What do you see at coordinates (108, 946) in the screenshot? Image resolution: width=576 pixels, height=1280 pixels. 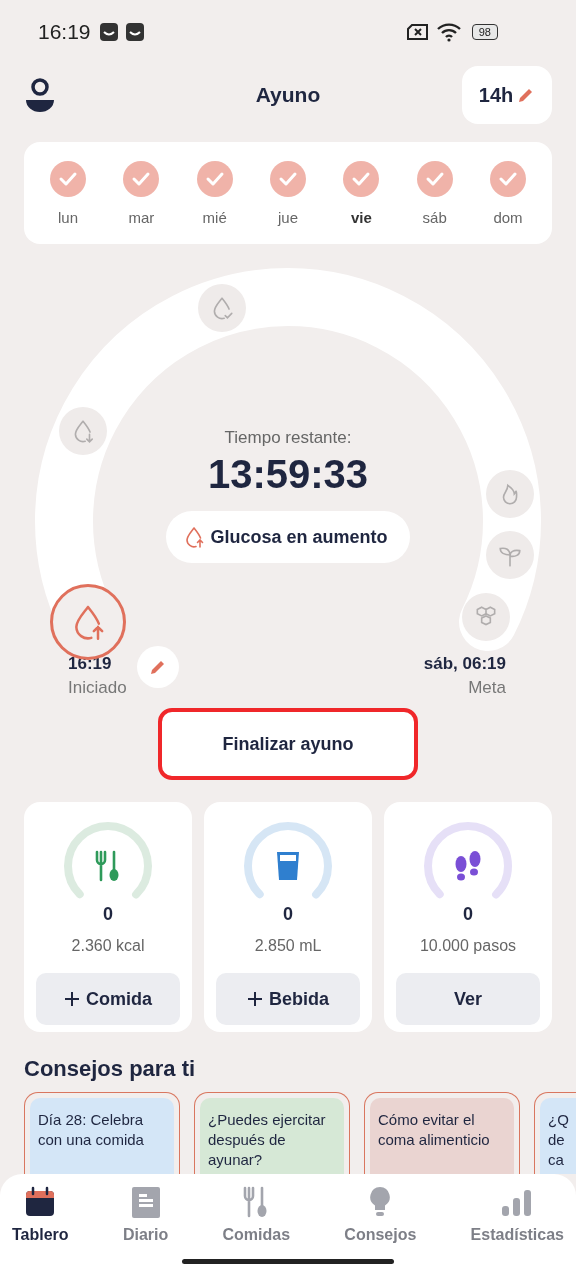 I see `tracker-target: 2.360 kcal` at bounding box center [108, 946].